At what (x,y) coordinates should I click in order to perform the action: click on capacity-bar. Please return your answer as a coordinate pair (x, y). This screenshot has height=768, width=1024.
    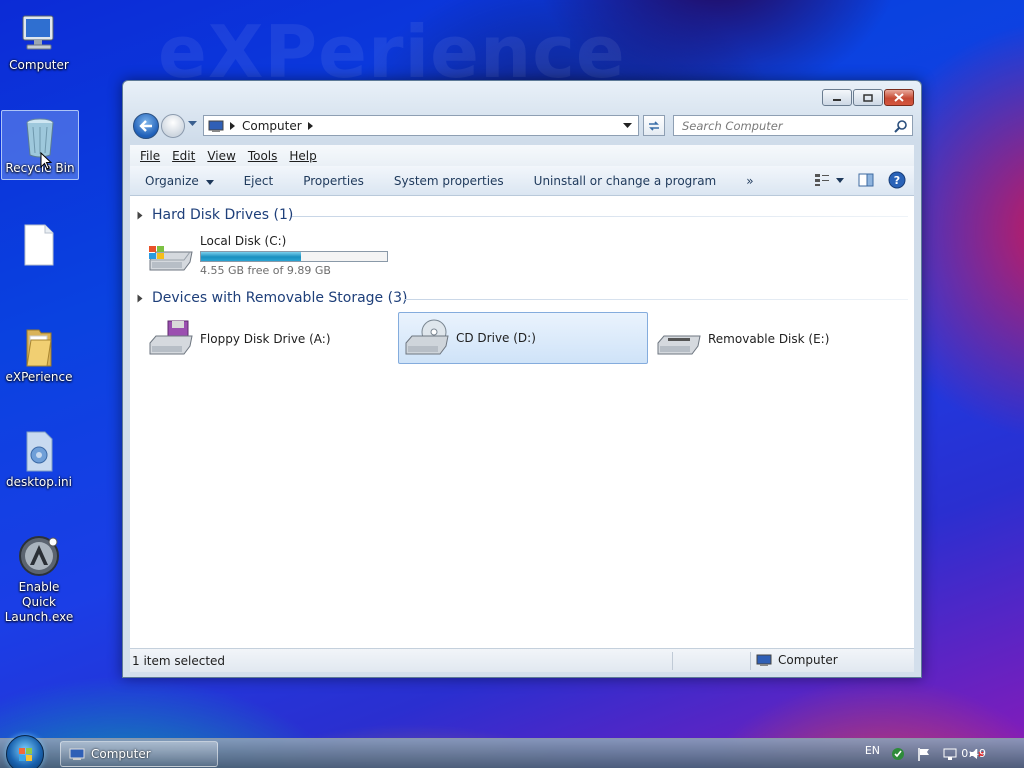
    Looking at the image, I should click on (294, 256).